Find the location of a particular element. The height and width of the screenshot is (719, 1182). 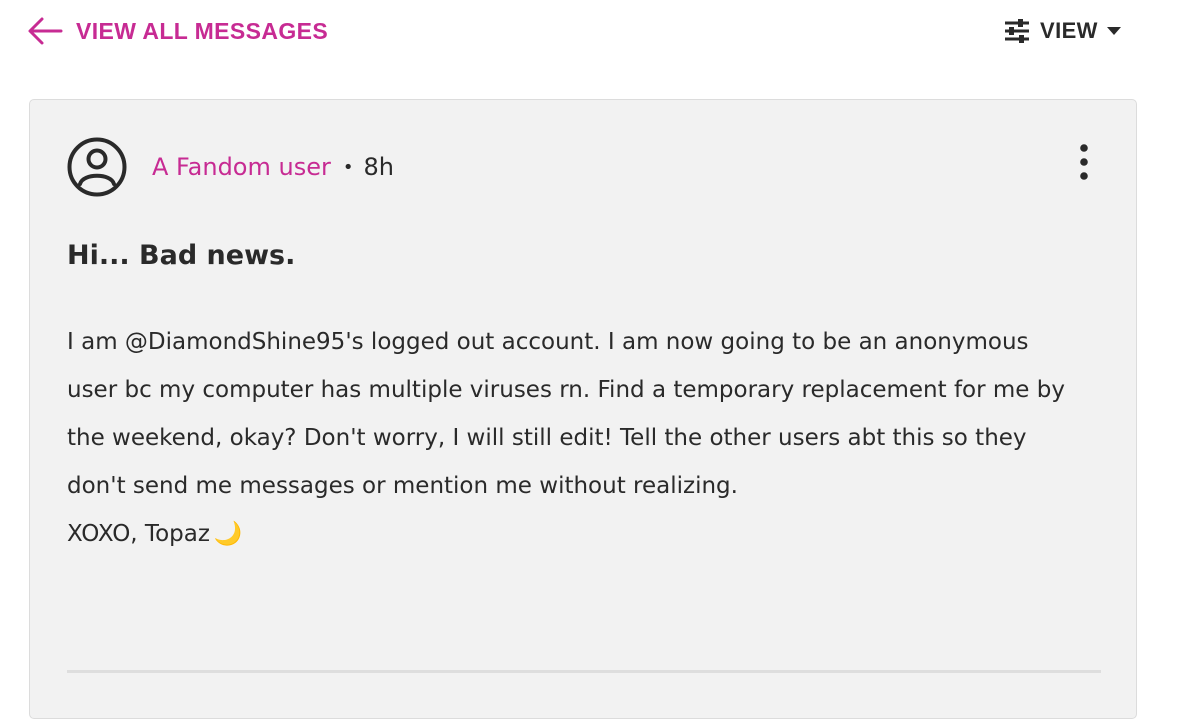

post-title: Hi... Bad news. is located at coordinates (181, 255).